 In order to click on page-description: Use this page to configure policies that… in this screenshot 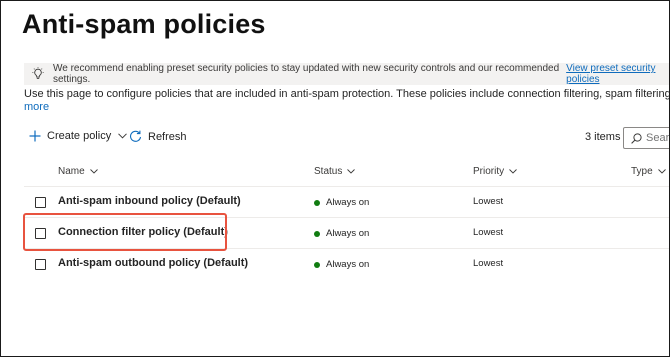, I will do `click(347, 94)`.